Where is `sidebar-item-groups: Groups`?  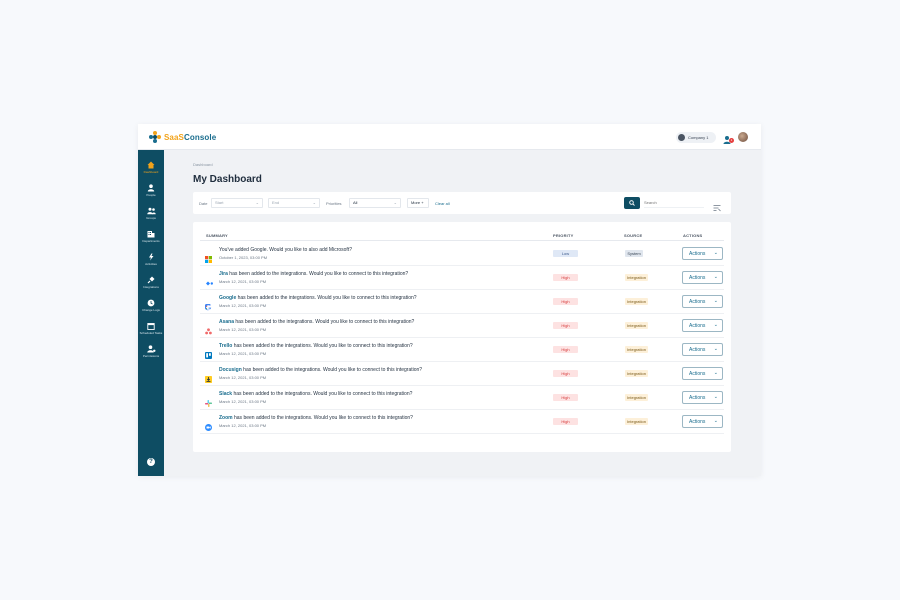
sidebar-item-groups: Groups is located at coordinates (151, 216).